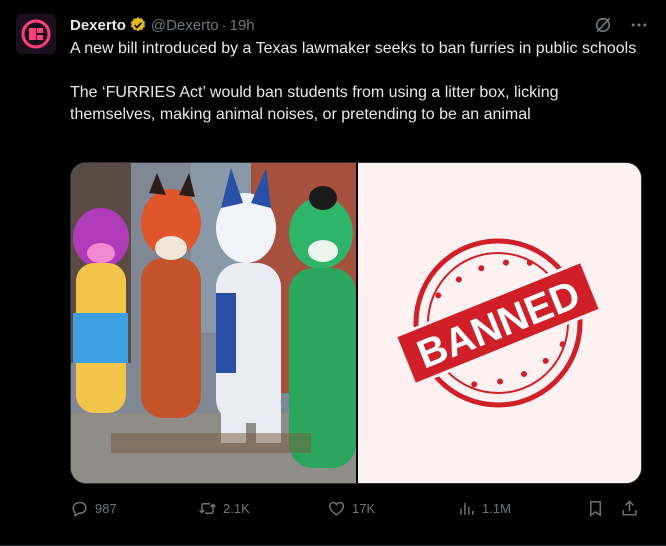  Describe the element at coordinates (467, 508) in the screenshot. I see `views-icon` at that location.